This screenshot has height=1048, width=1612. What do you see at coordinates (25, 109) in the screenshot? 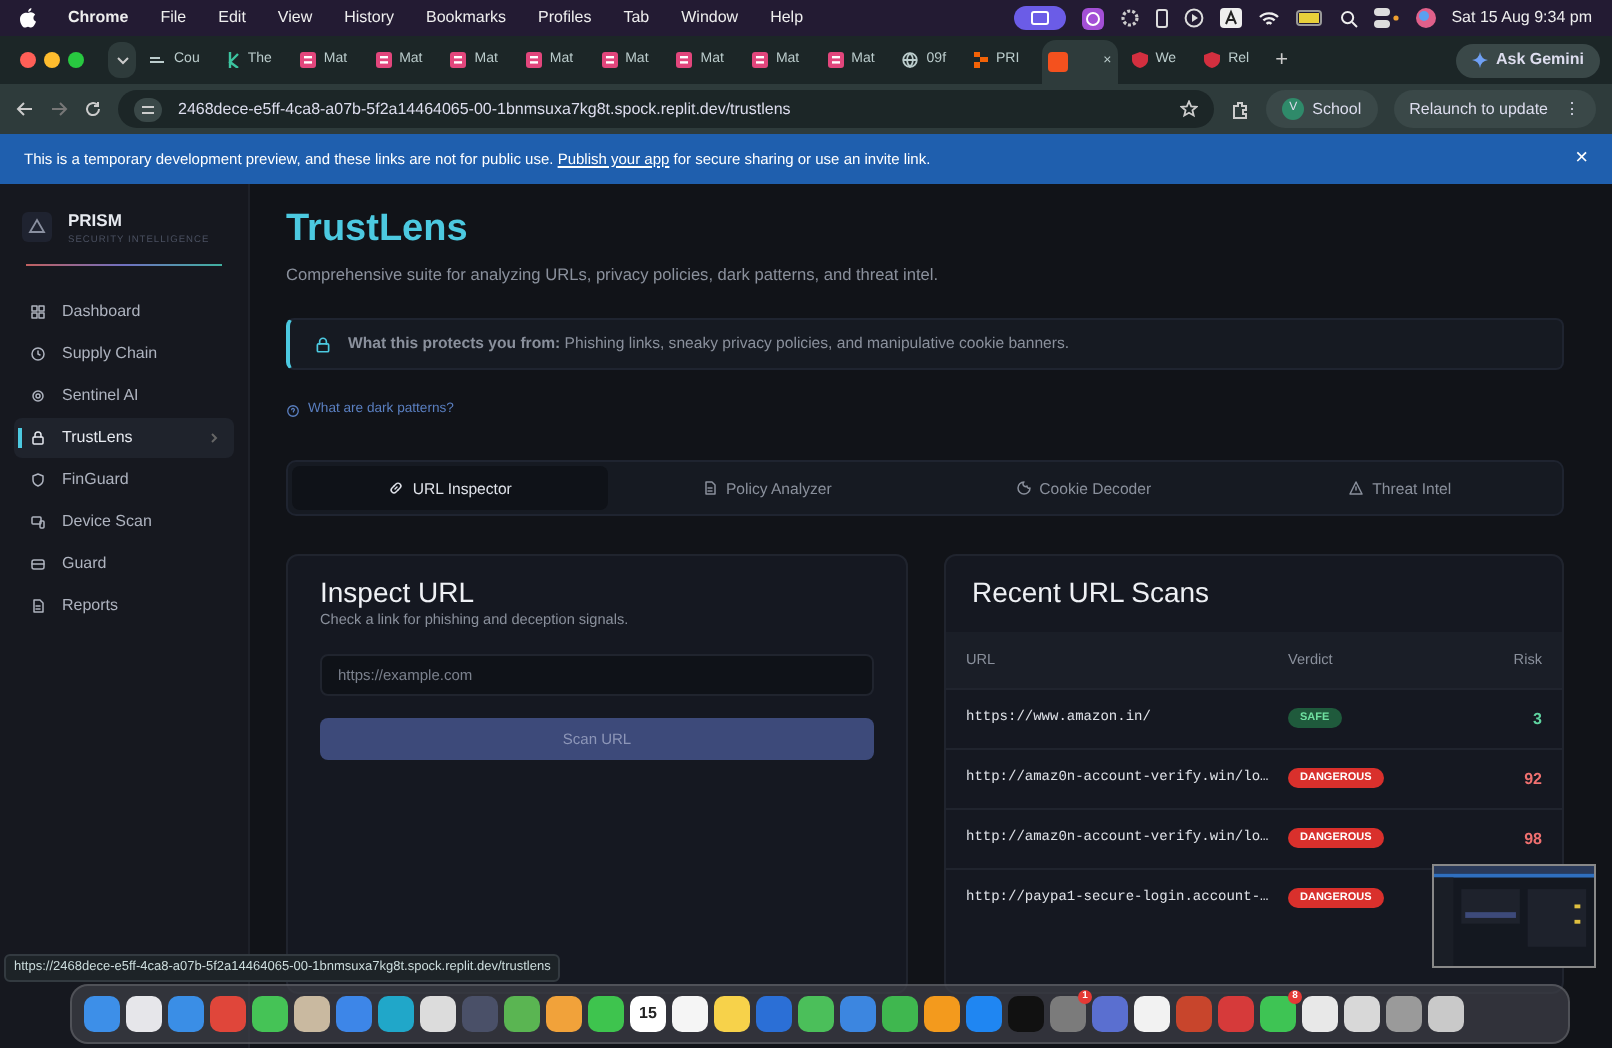
I see `back-icon` at bounding box center [25, 109].